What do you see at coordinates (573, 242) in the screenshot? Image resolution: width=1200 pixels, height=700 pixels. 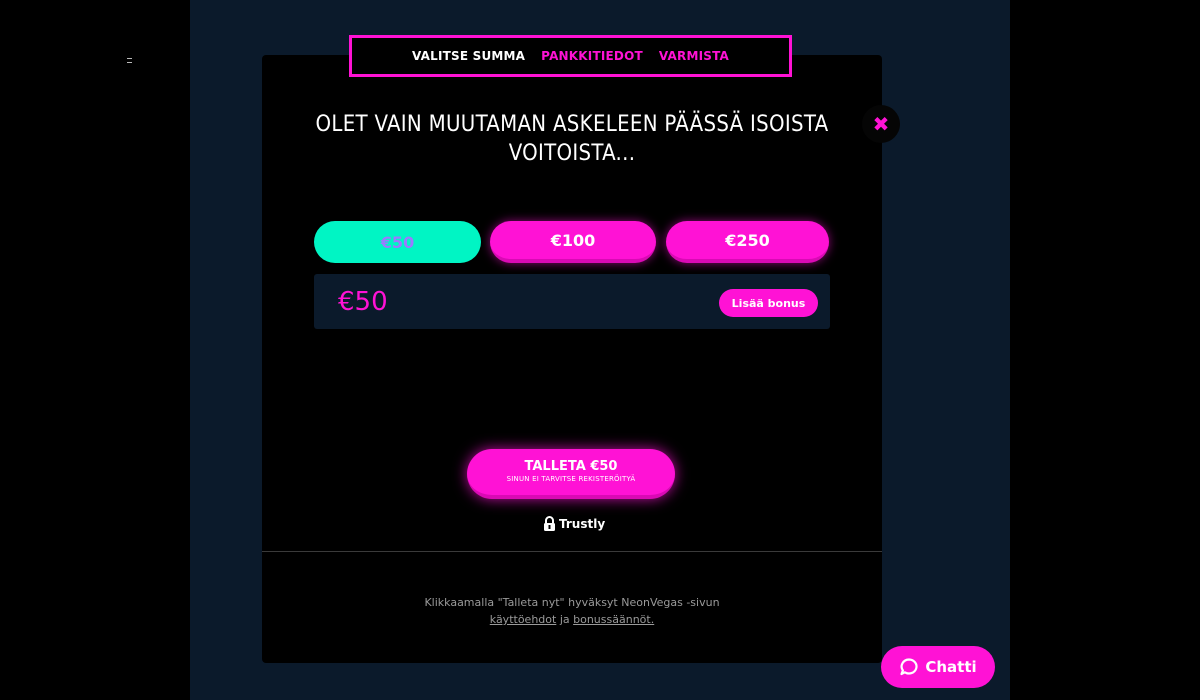 I see `amount-option-100: €100` at bounding box center [573, 242].